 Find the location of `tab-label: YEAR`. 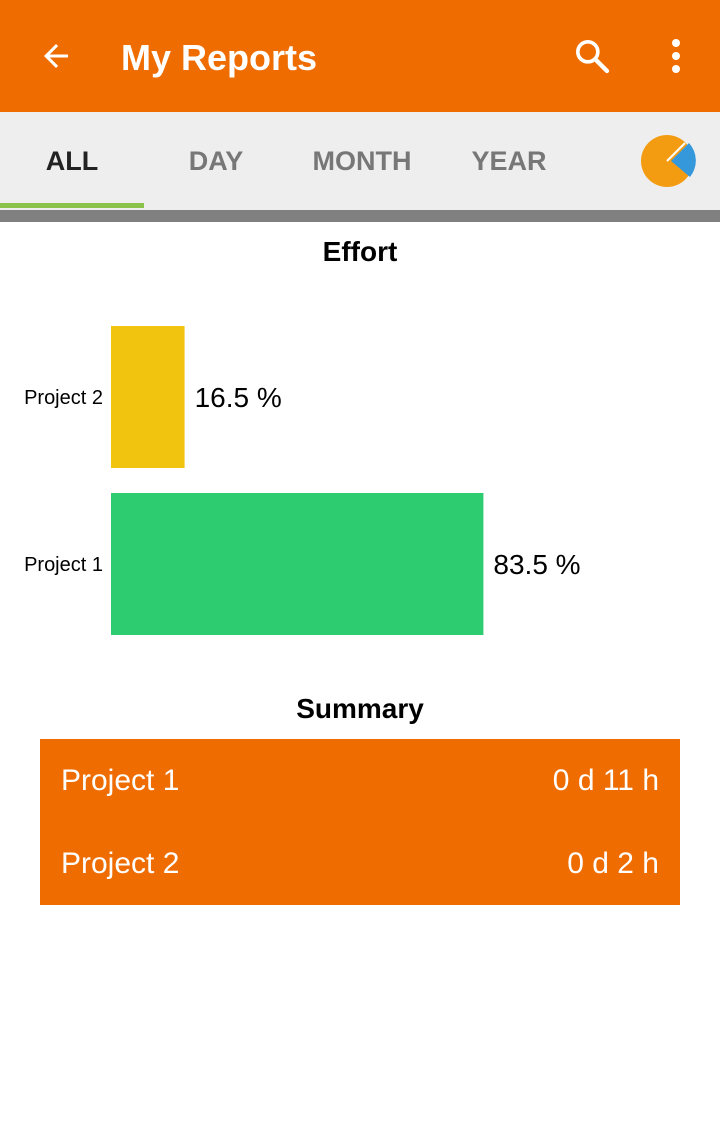

tab-label: YEAR is located at coordinates (509, 160).